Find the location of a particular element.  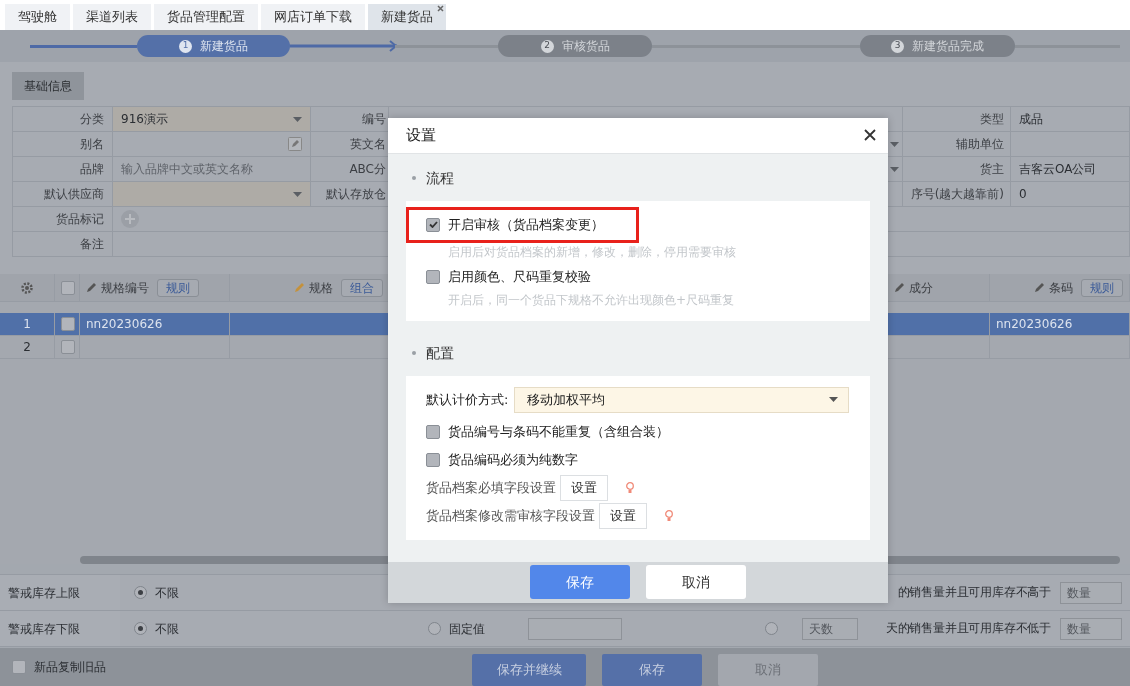

select-all-checkbox is located at coordinates (68, 287).